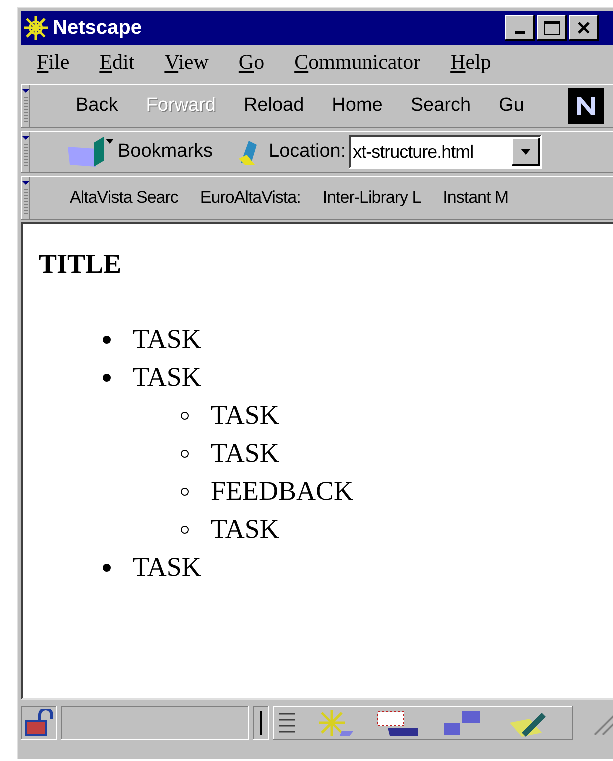  Describe the element at coordinates (372, 198) in the screenshot. I see `bookmark-link: Inter-Library L` at that location.